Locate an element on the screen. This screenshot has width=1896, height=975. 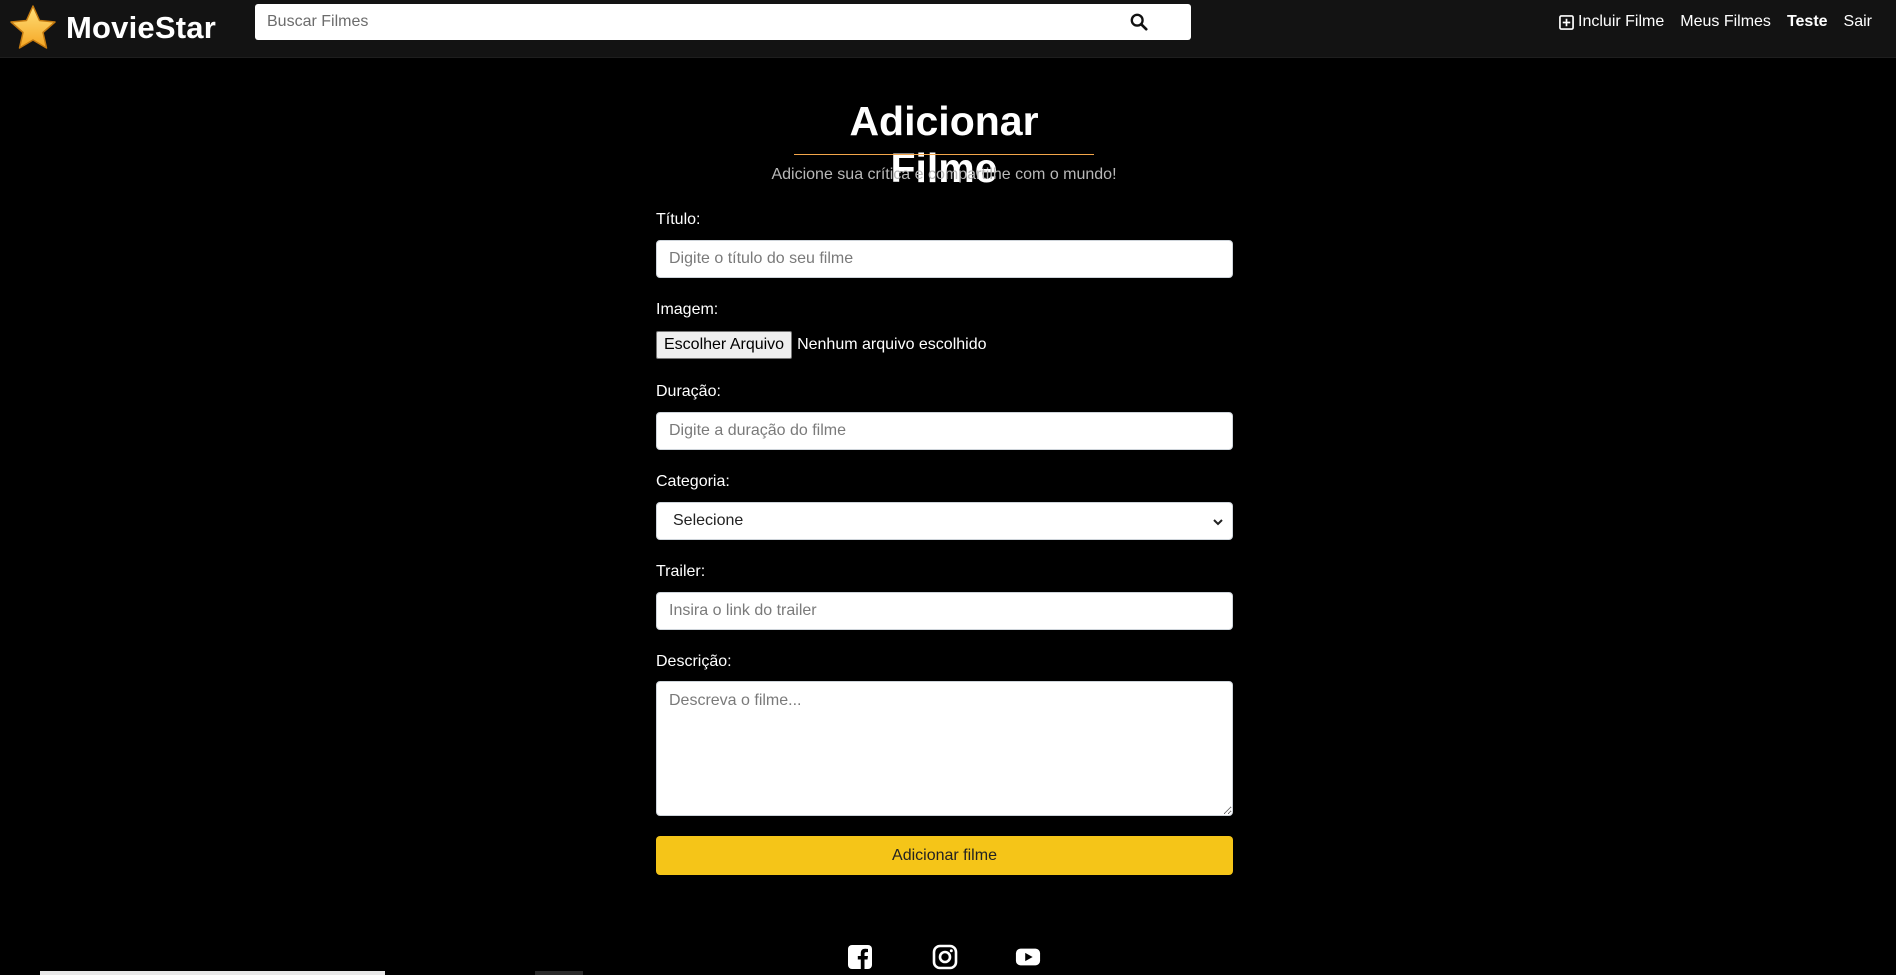
image-label: Imagem: is located at coordinates (687, 309).